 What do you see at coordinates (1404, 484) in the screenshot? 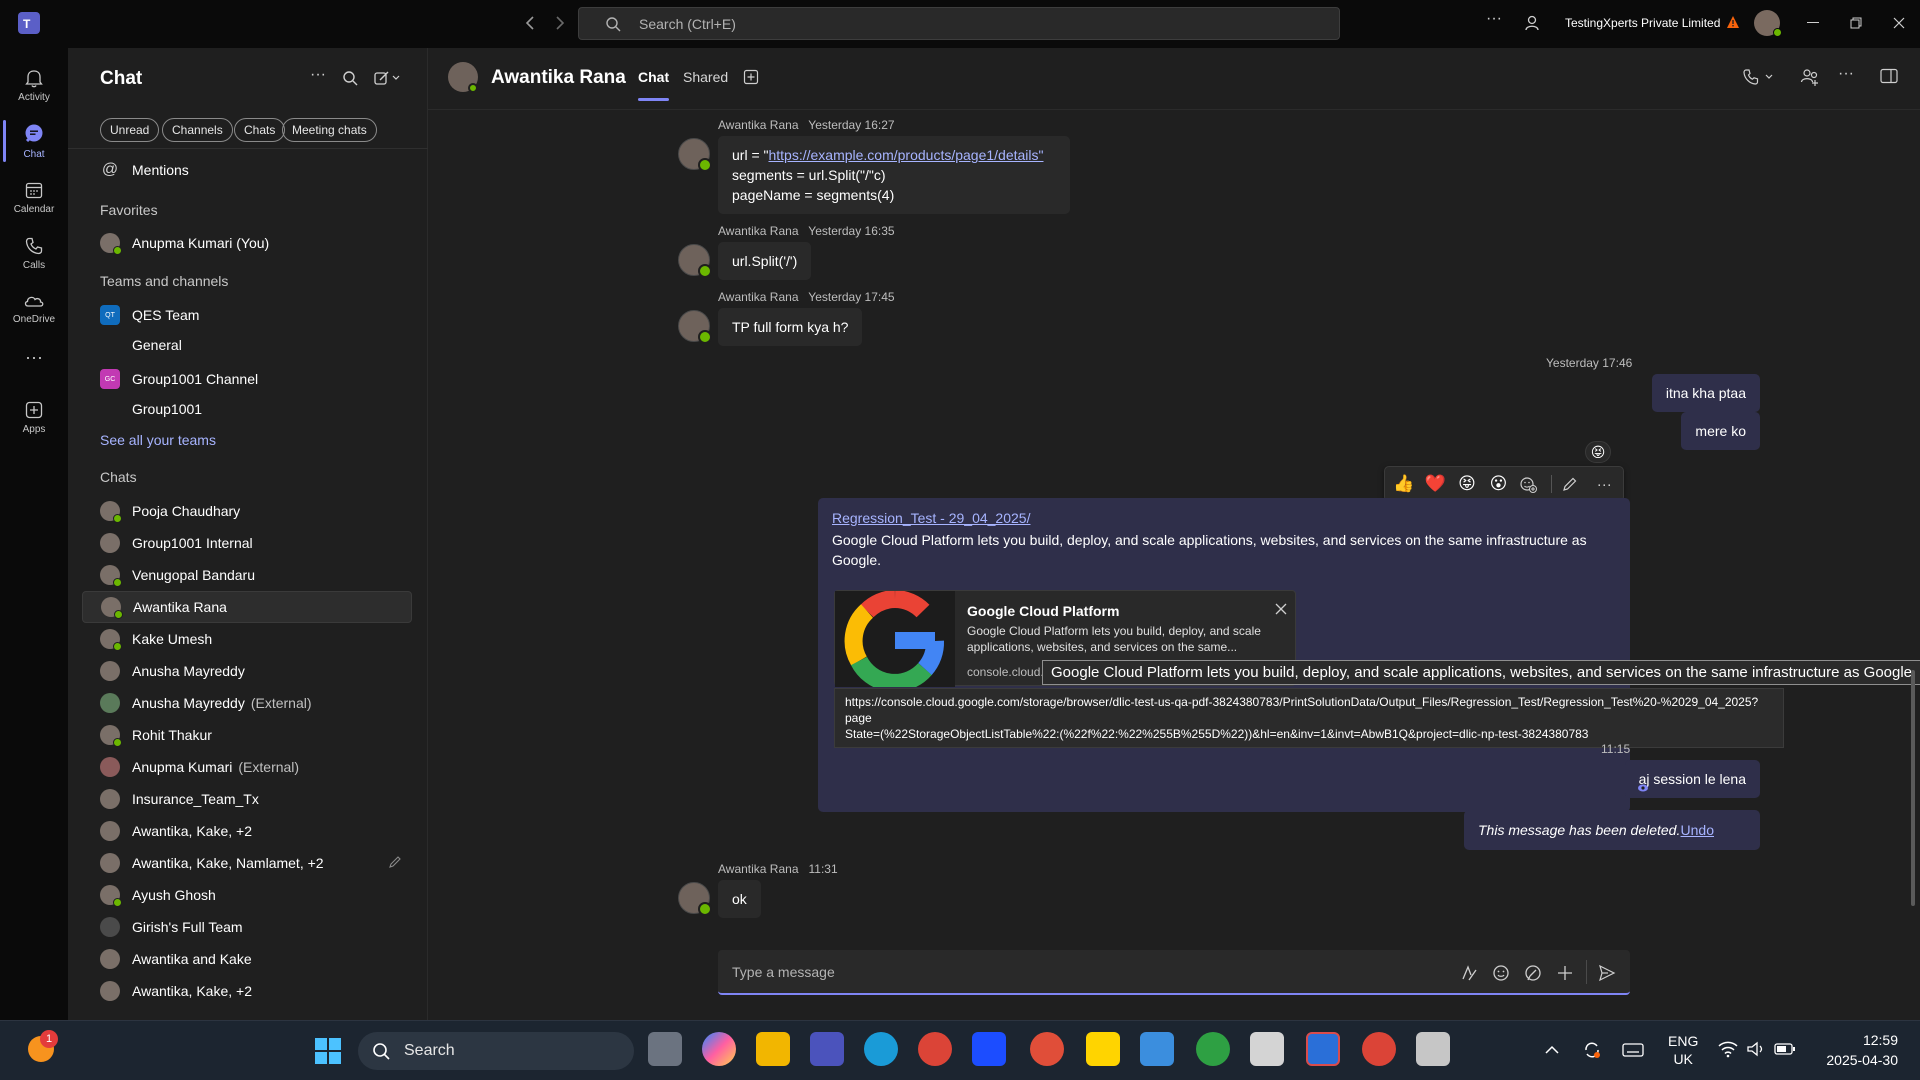
I see `reaction-like: 👍` at bounding box center [1404, 484].